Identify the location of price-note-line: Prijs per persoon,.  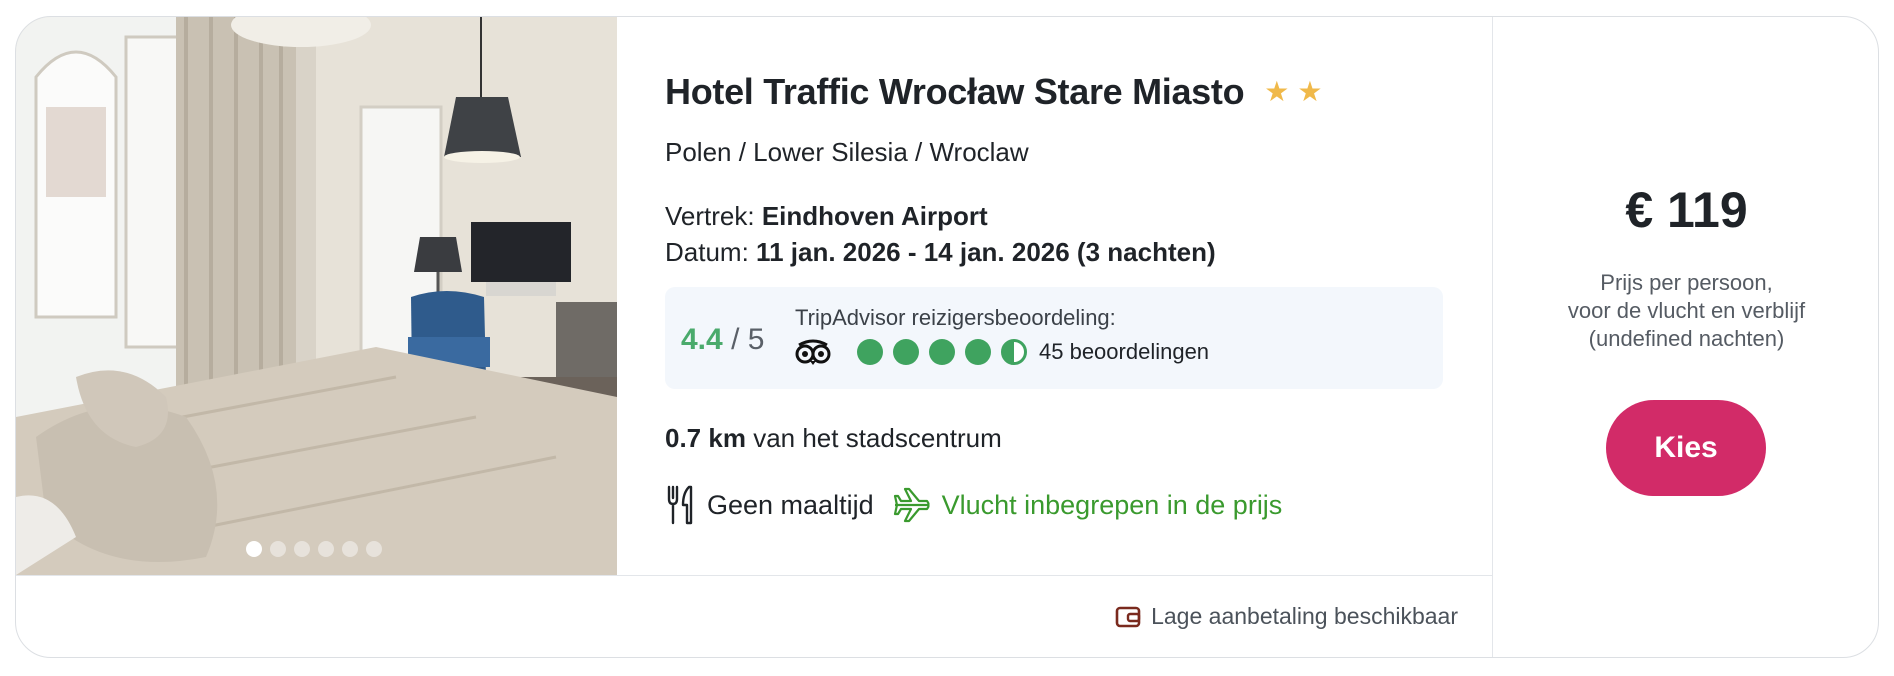
(1686, 282).